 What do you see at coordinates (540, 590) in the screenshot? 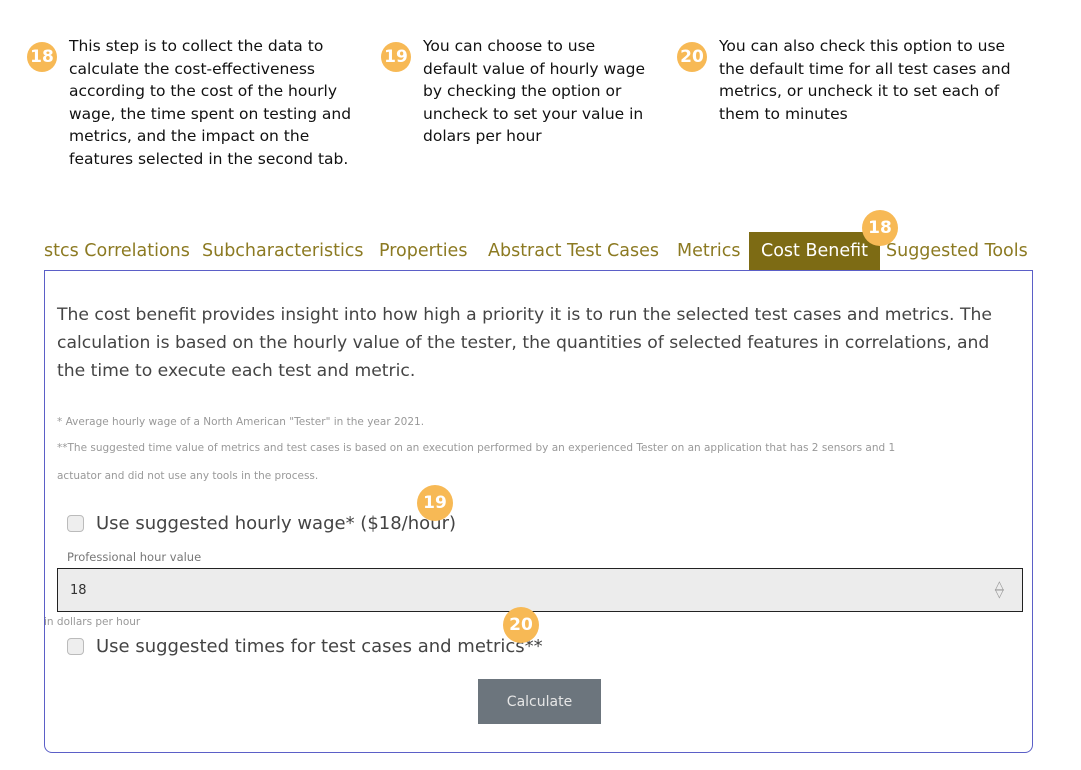
I see `hour-value-input: 18 △ ▽` at bounding box center [540, 590].